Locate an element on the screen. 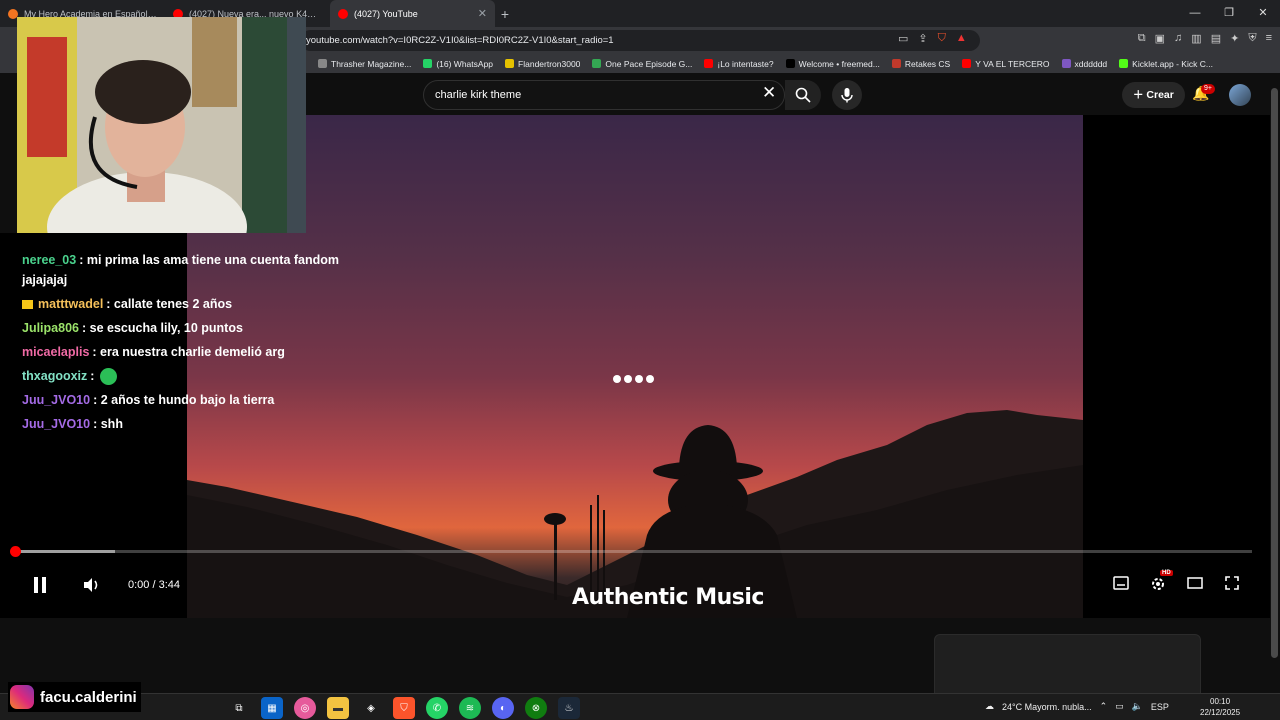  steam-icon: ♨ is located at coordinates (569, 708).